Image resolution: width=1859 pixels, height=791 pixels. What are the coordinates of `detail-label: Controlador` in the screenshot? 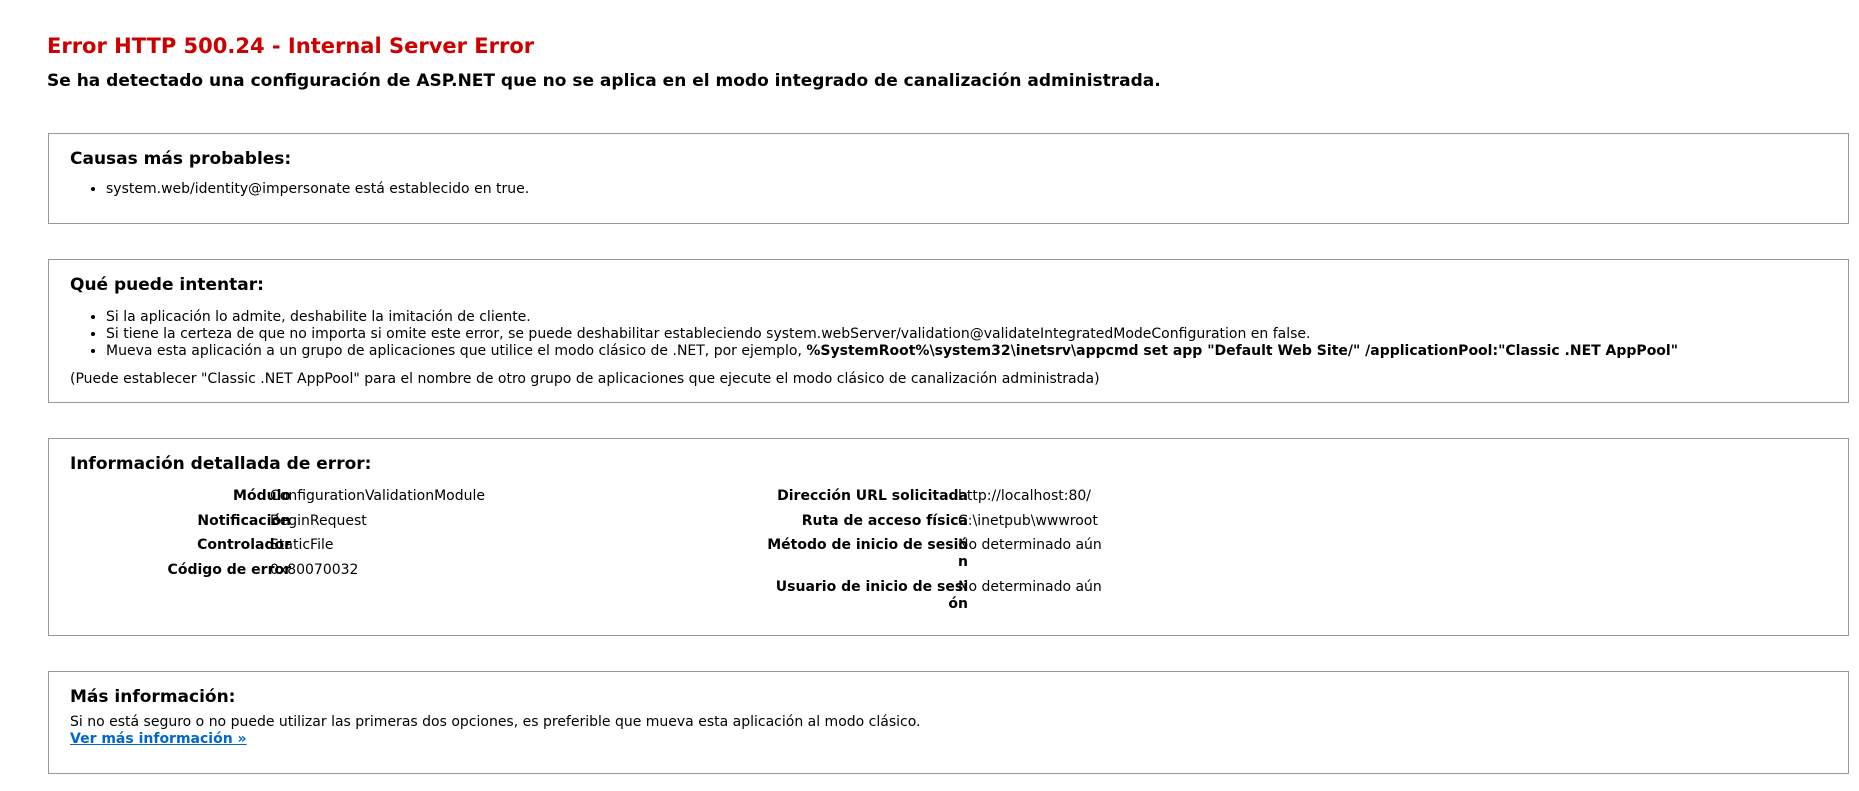 It's located at (244, 545).